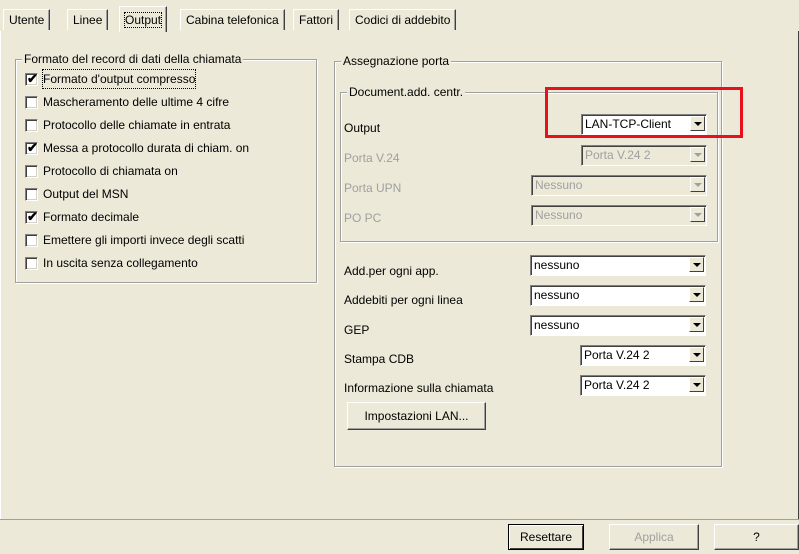 Image resolution: width=799 pixels, height=554 pixels. Describe the element at coordinates (403, 300) in the screenshot. I see `charges-per-line-label: Addebiti per ogni linea` at that location.